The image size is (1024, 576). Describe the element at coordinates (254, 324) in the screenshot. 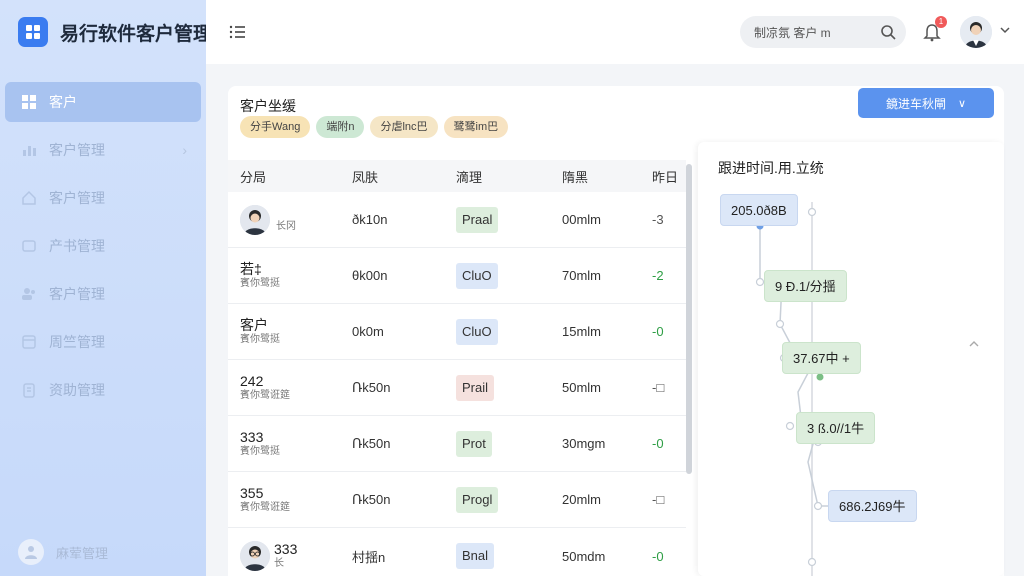

I see `row-name: 客户` at that location.